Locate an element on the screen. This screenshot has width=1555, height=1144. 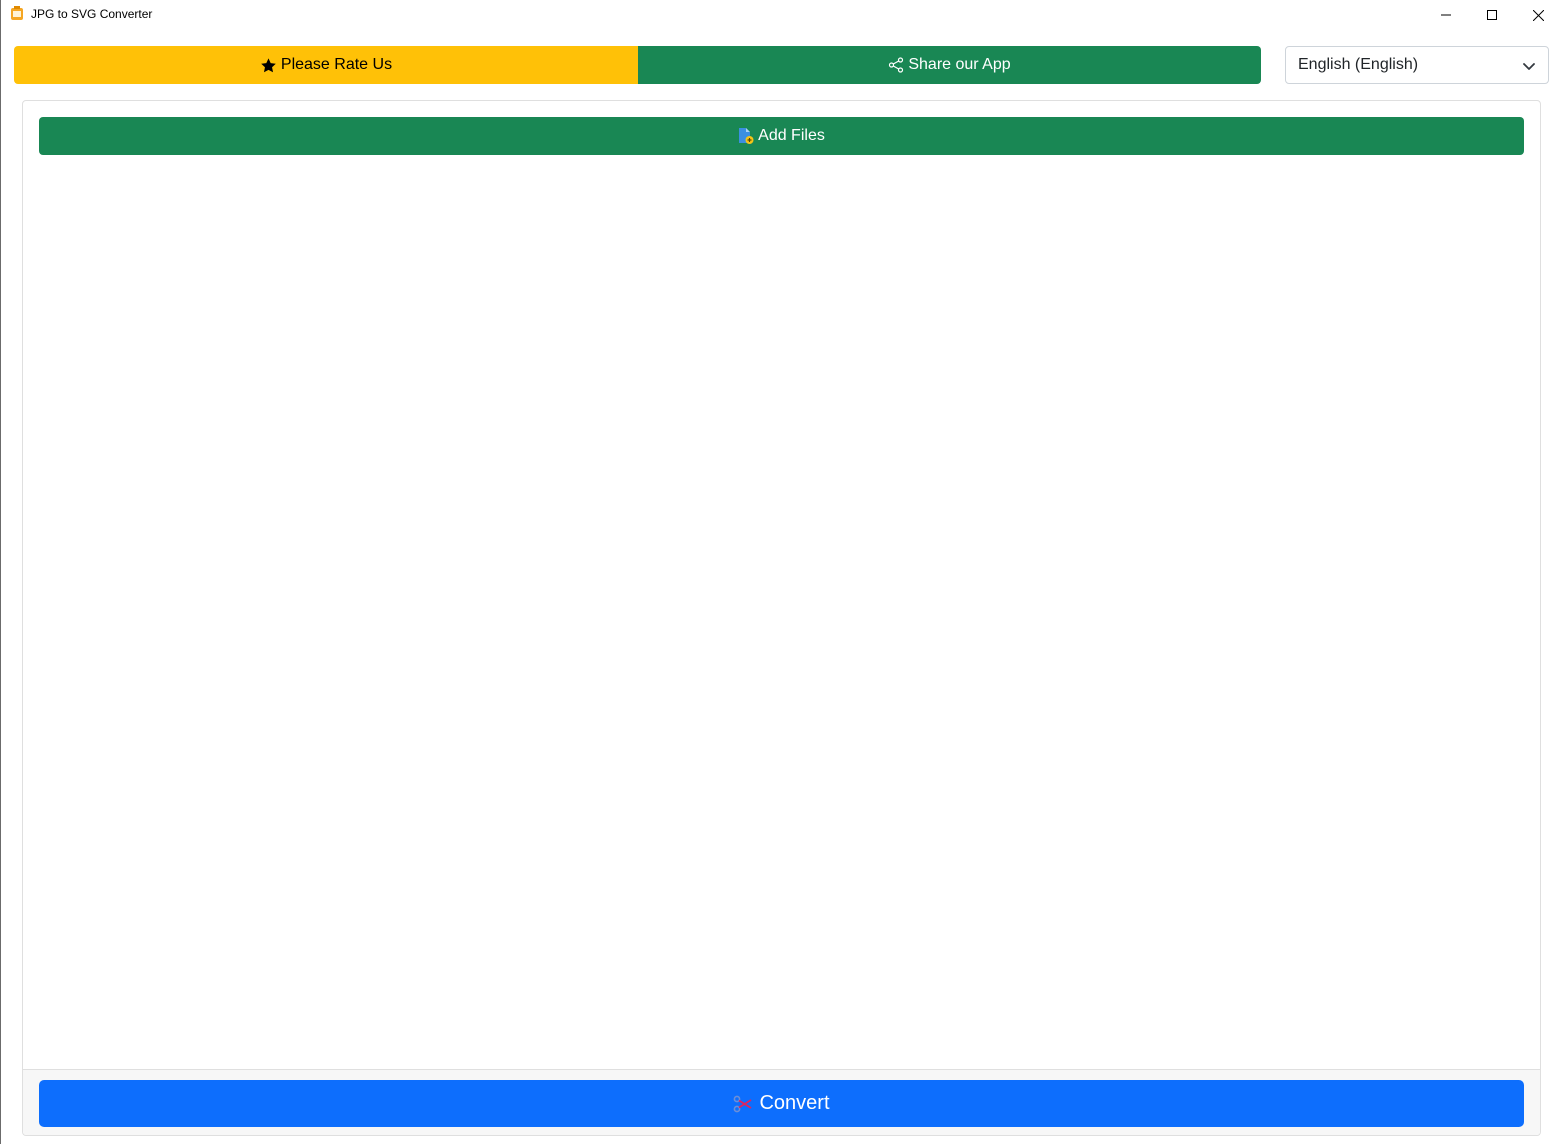
maximize-button is located at coordinates (1492, 15).